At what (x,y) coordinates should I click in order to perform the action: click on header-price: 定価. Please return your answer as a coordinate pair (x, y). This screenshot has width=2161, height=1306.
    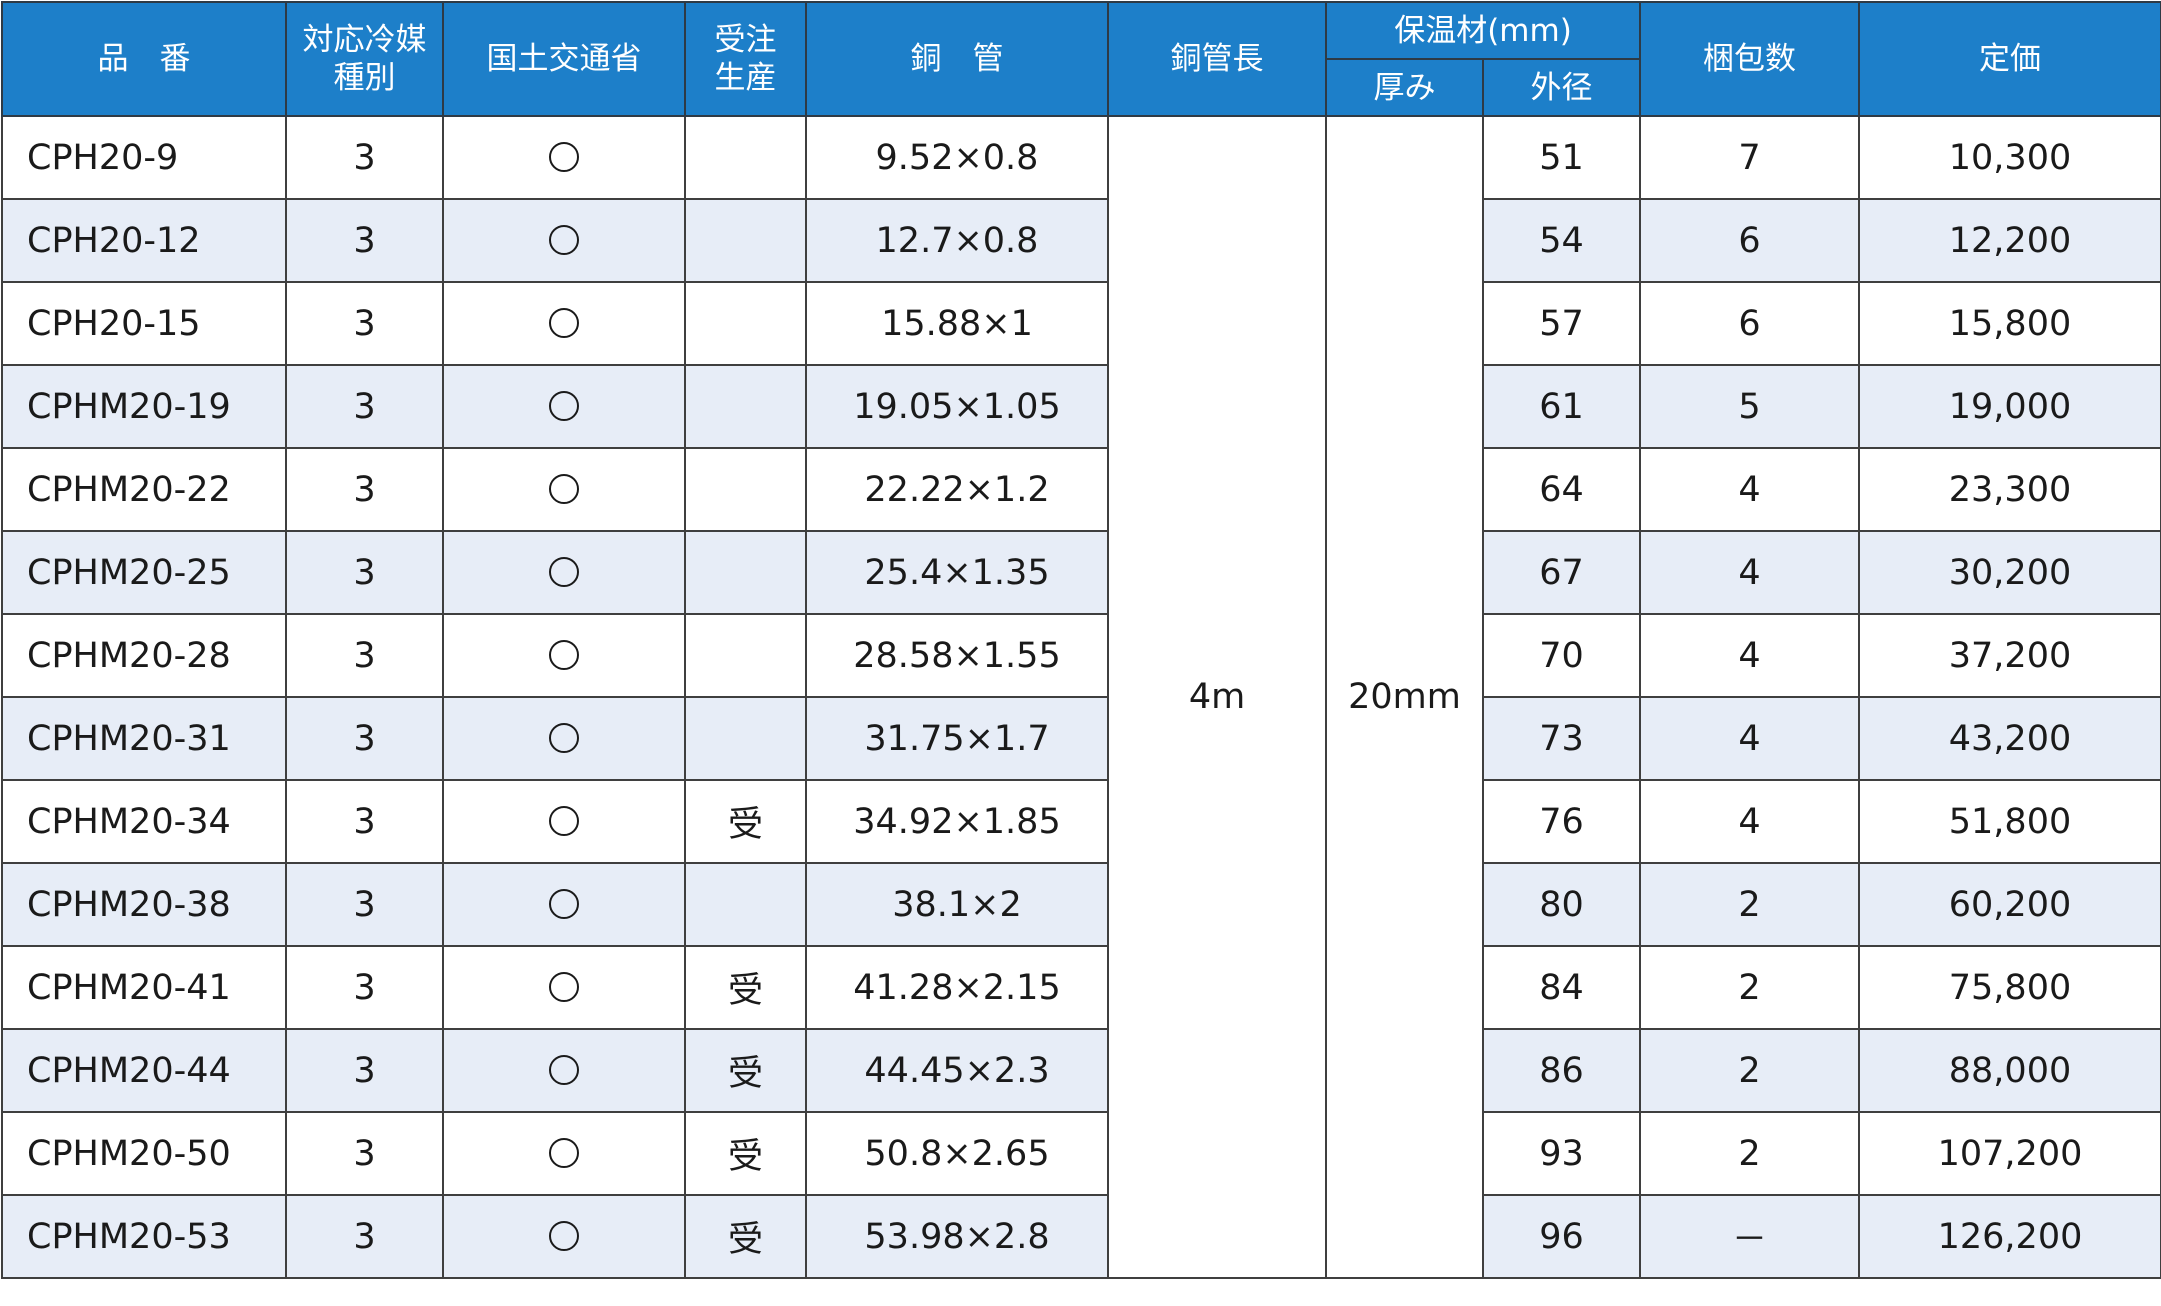
    Looking at the image, I should click on (2009, 59).